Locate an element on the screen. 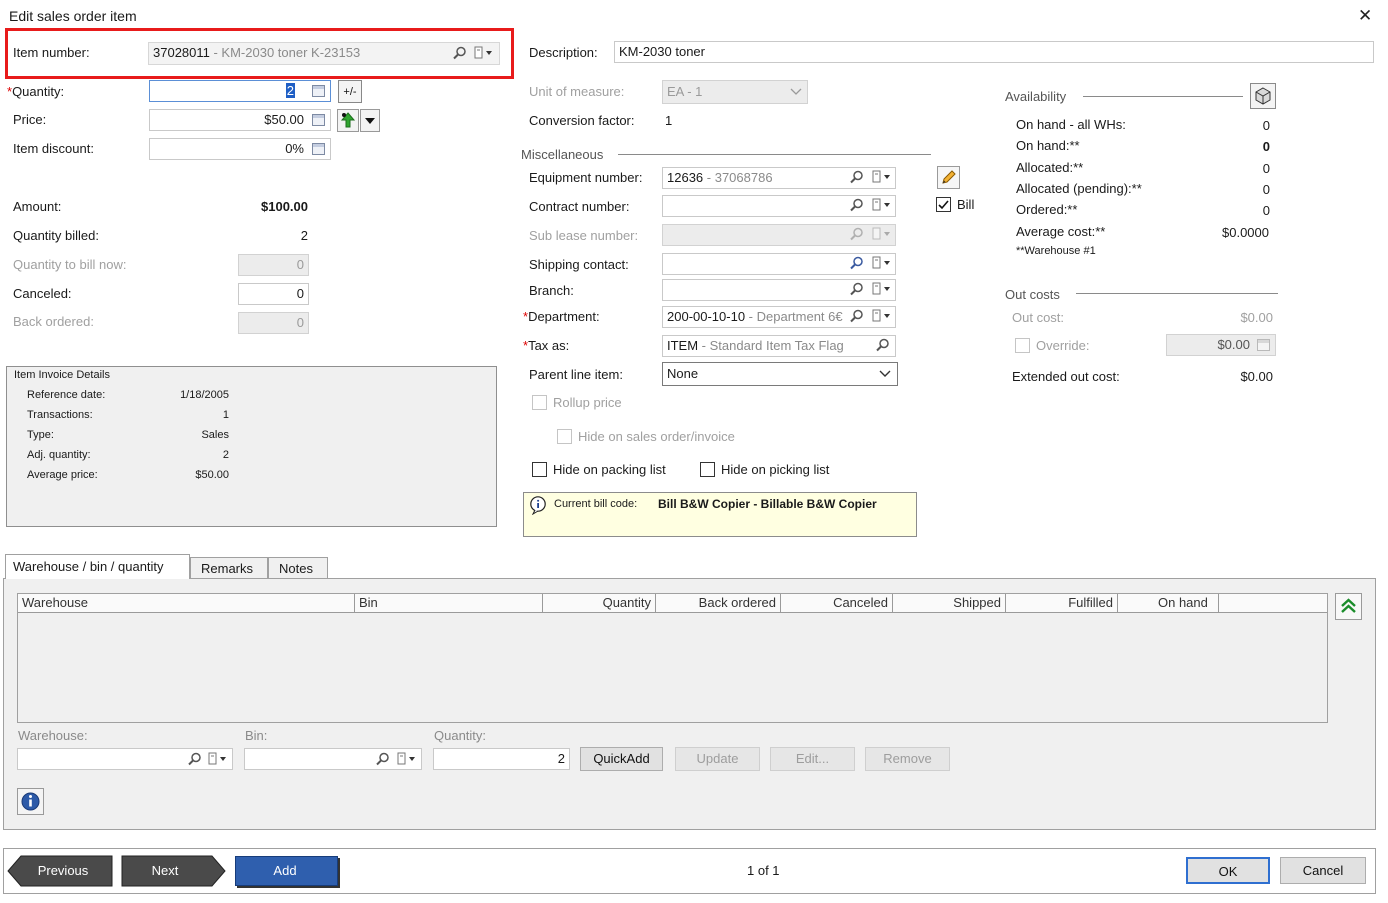 Image resolution: width=1388 pixels, height=903 pixels. update-button: Update is located at coordinates (717, 759).